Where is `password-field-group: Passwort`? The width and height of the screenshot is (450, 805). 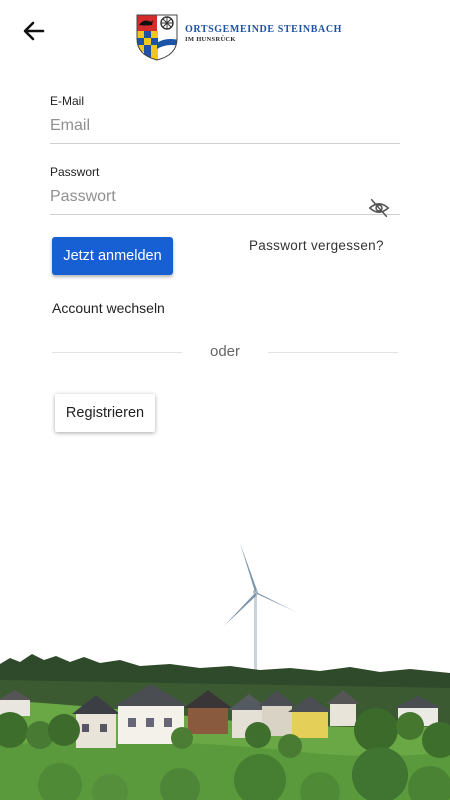 password-field-group: Passwort is located at coordinates (225, 191).